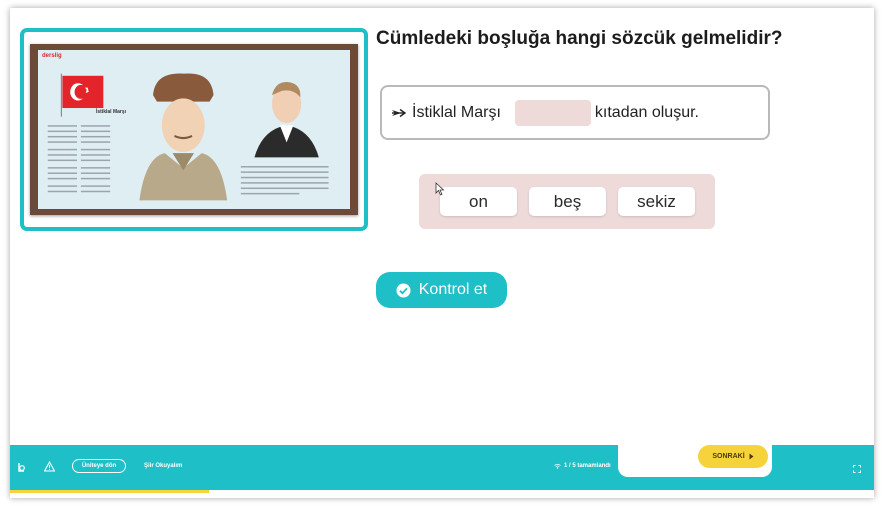 The image size is (884, 506). Describe the element at coordinates (440, 189) in the screenshot. I see `mouse-cursor-icon` at that location.